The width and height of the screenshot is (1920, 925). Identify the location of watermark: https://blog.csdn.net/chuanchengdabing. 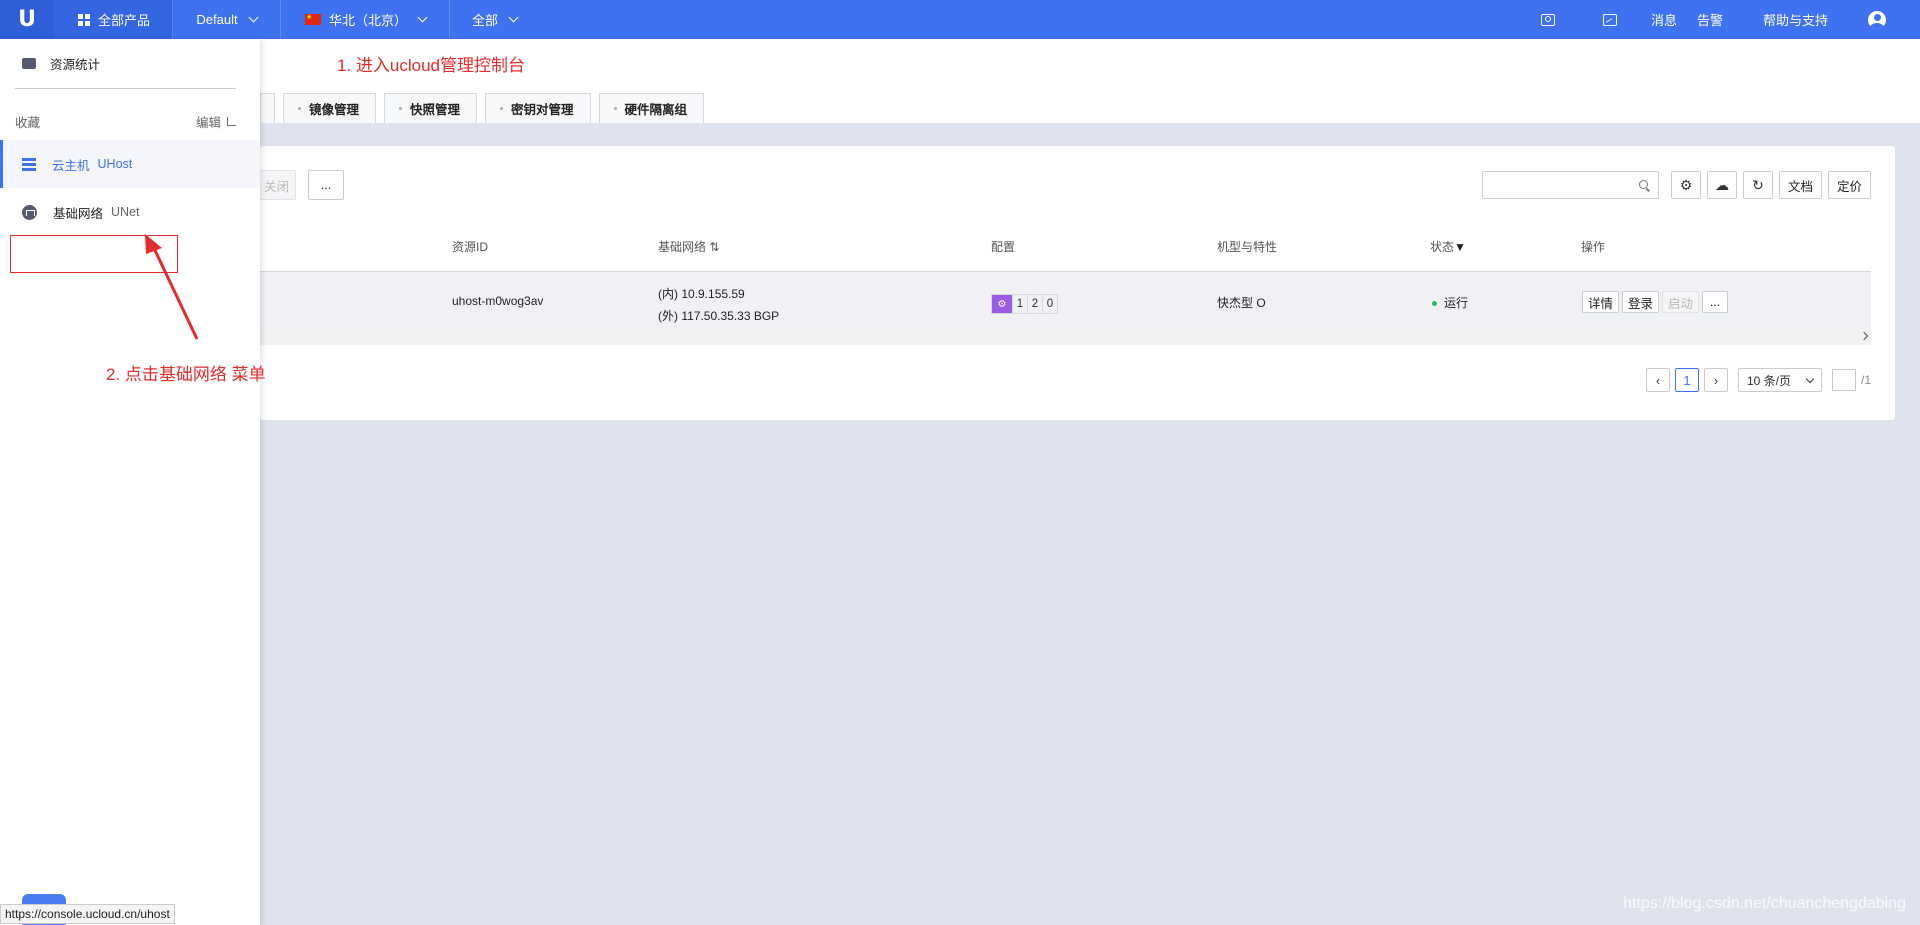
(1764, 903).